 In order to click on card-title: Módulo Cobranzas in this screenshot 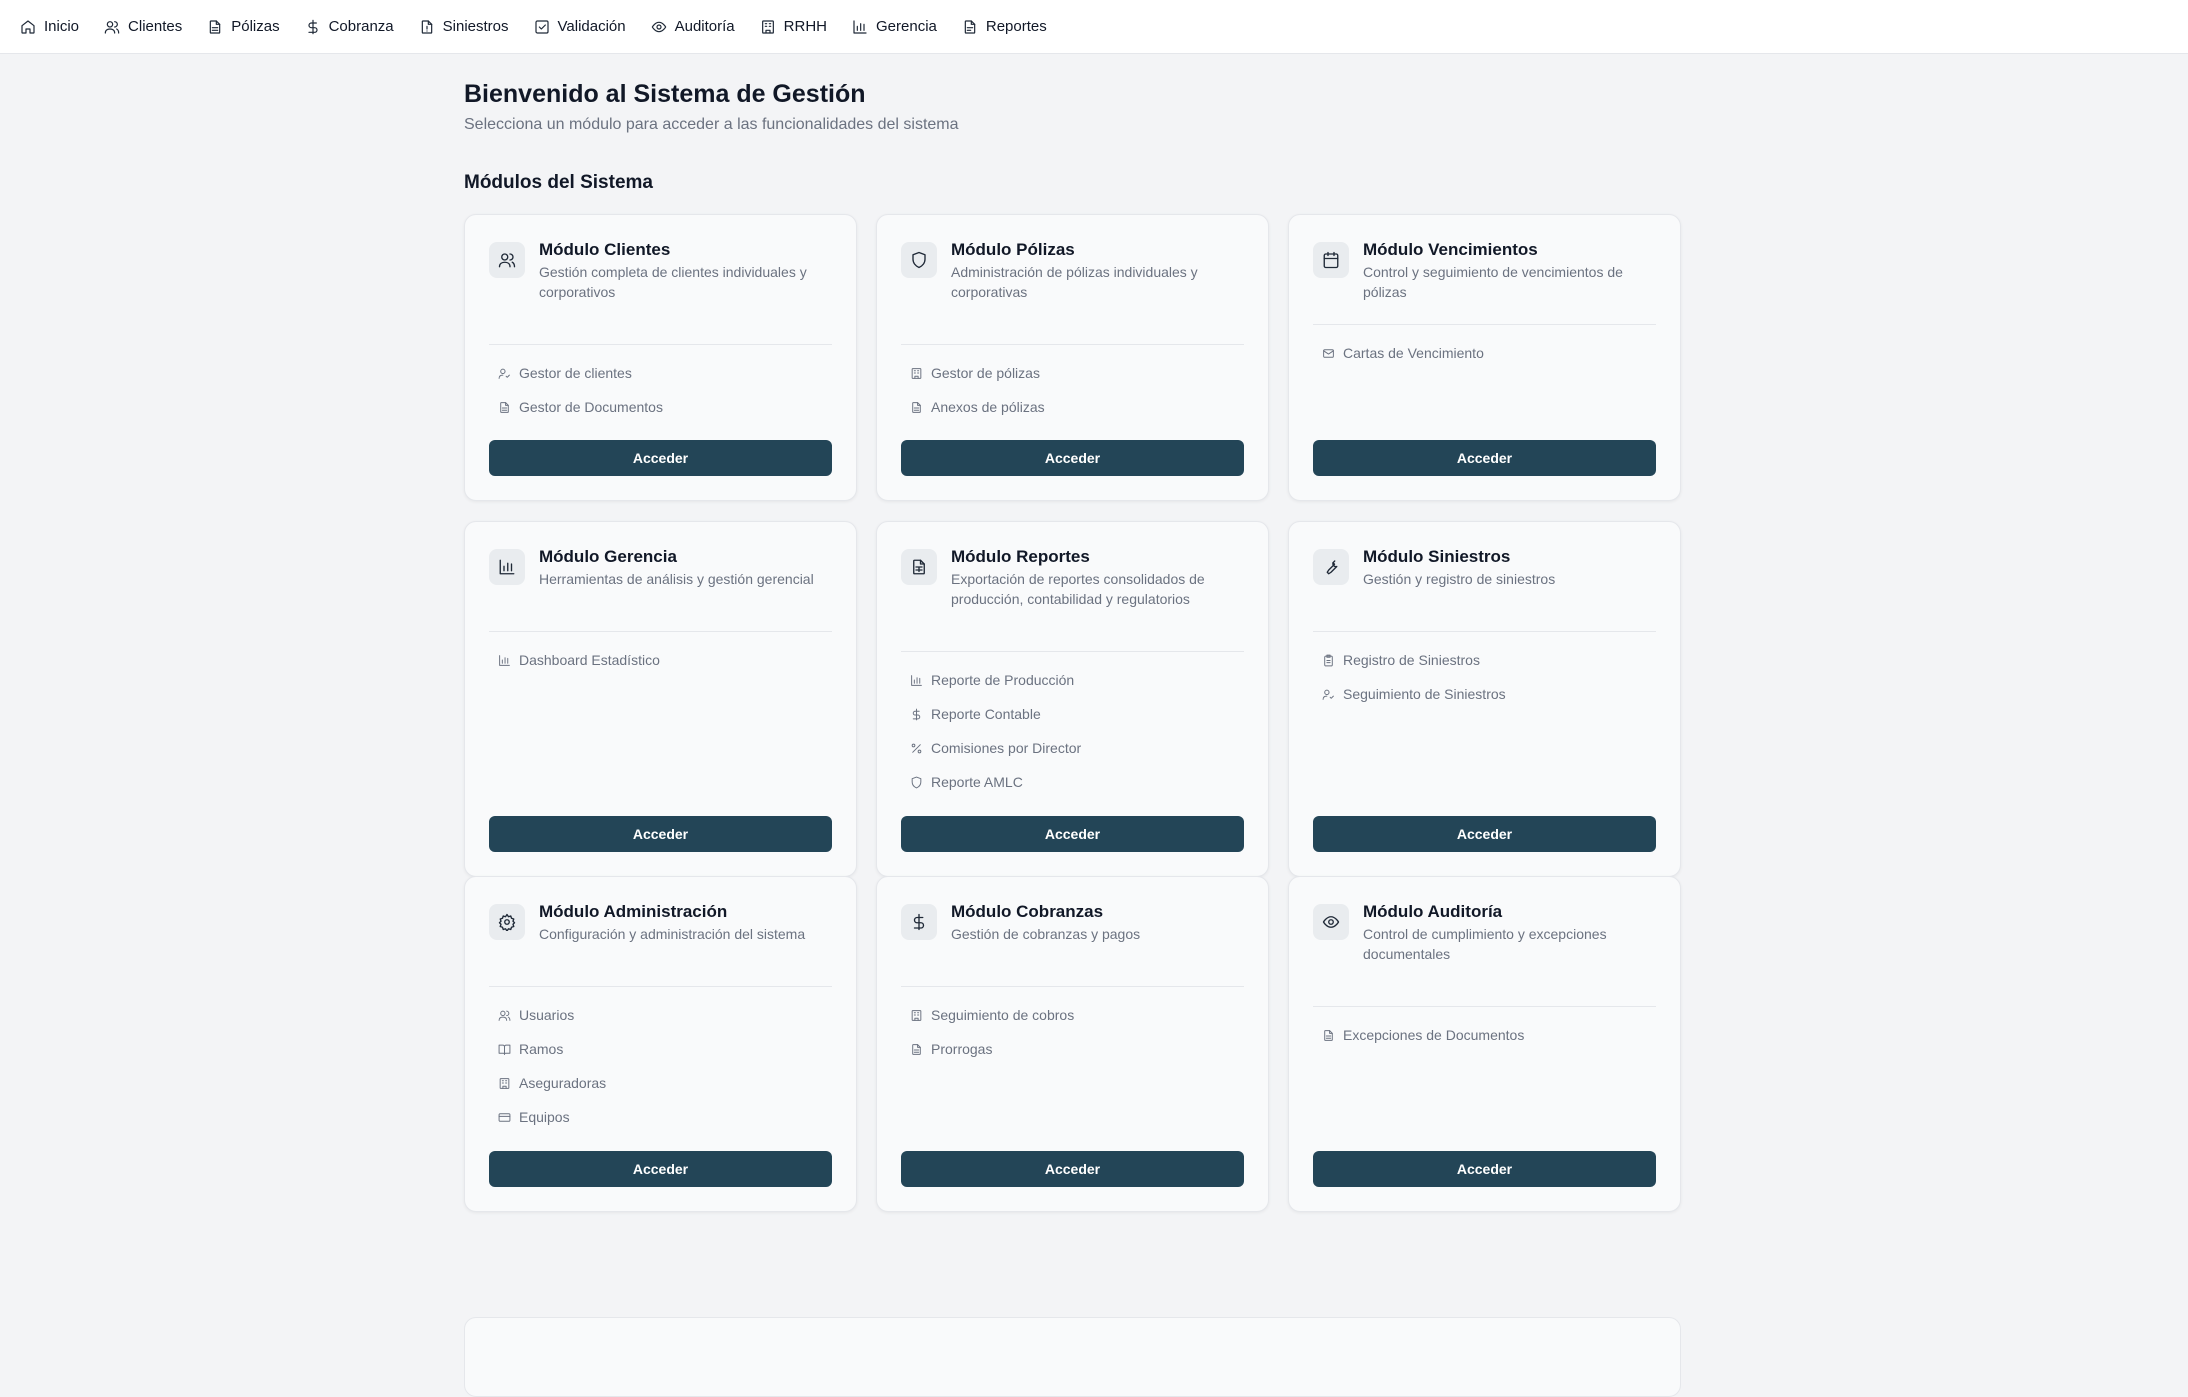, I will do `click(1027, 911)`.